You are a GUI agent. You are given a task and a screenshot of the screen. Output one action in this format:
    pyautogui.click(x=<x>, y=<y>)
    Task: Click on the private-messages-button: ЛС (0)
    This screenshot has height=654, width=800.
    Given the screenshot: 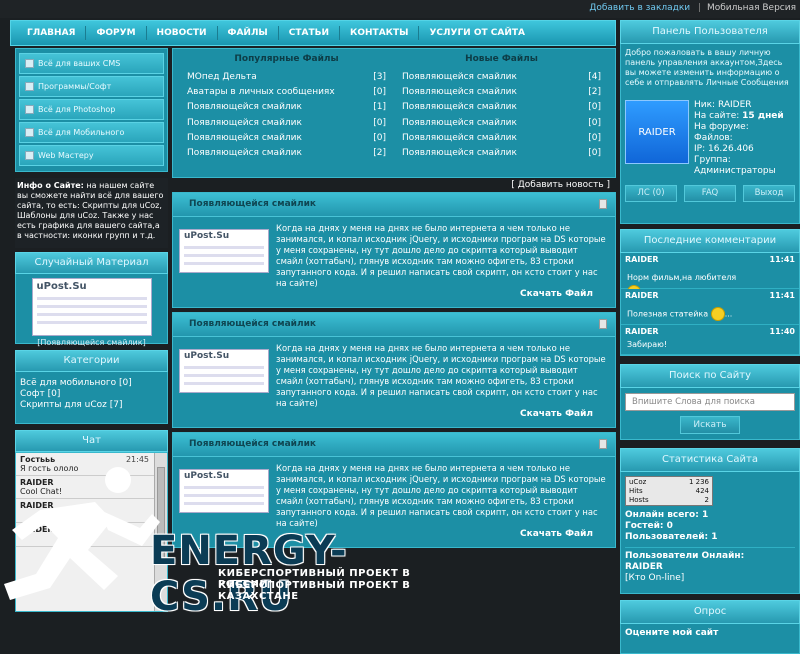 What is the action you would take?
    pyautogui.click(x=651, y=193)
    